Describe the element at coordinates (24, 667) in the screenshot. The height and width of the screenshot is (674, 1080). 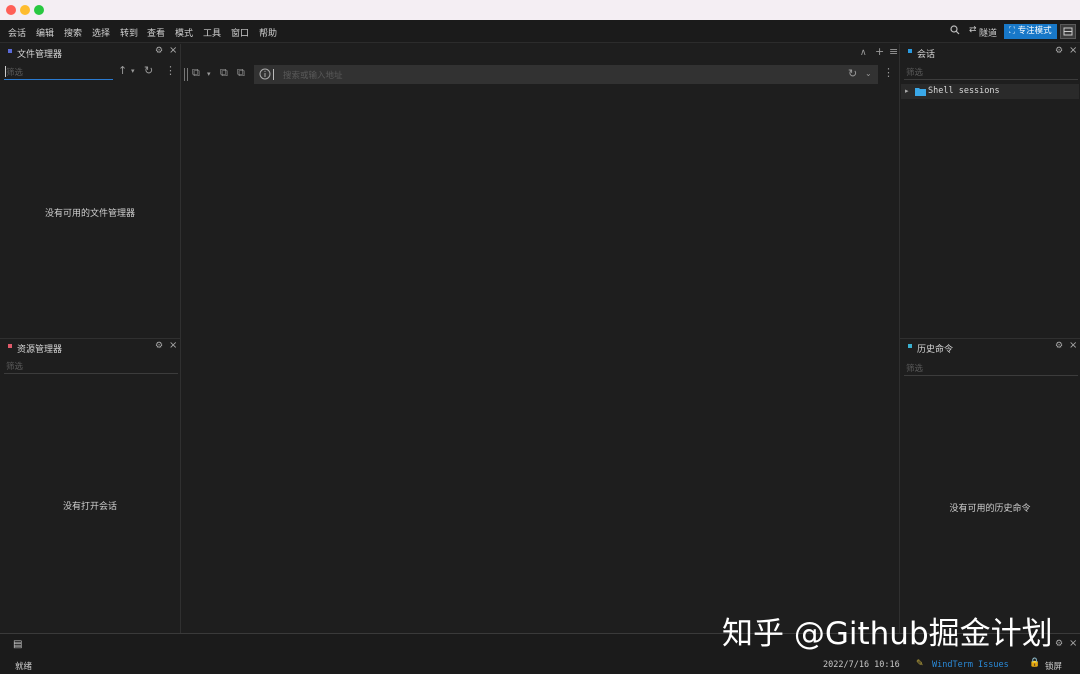
I see `status-ready: 就绪` at that location.